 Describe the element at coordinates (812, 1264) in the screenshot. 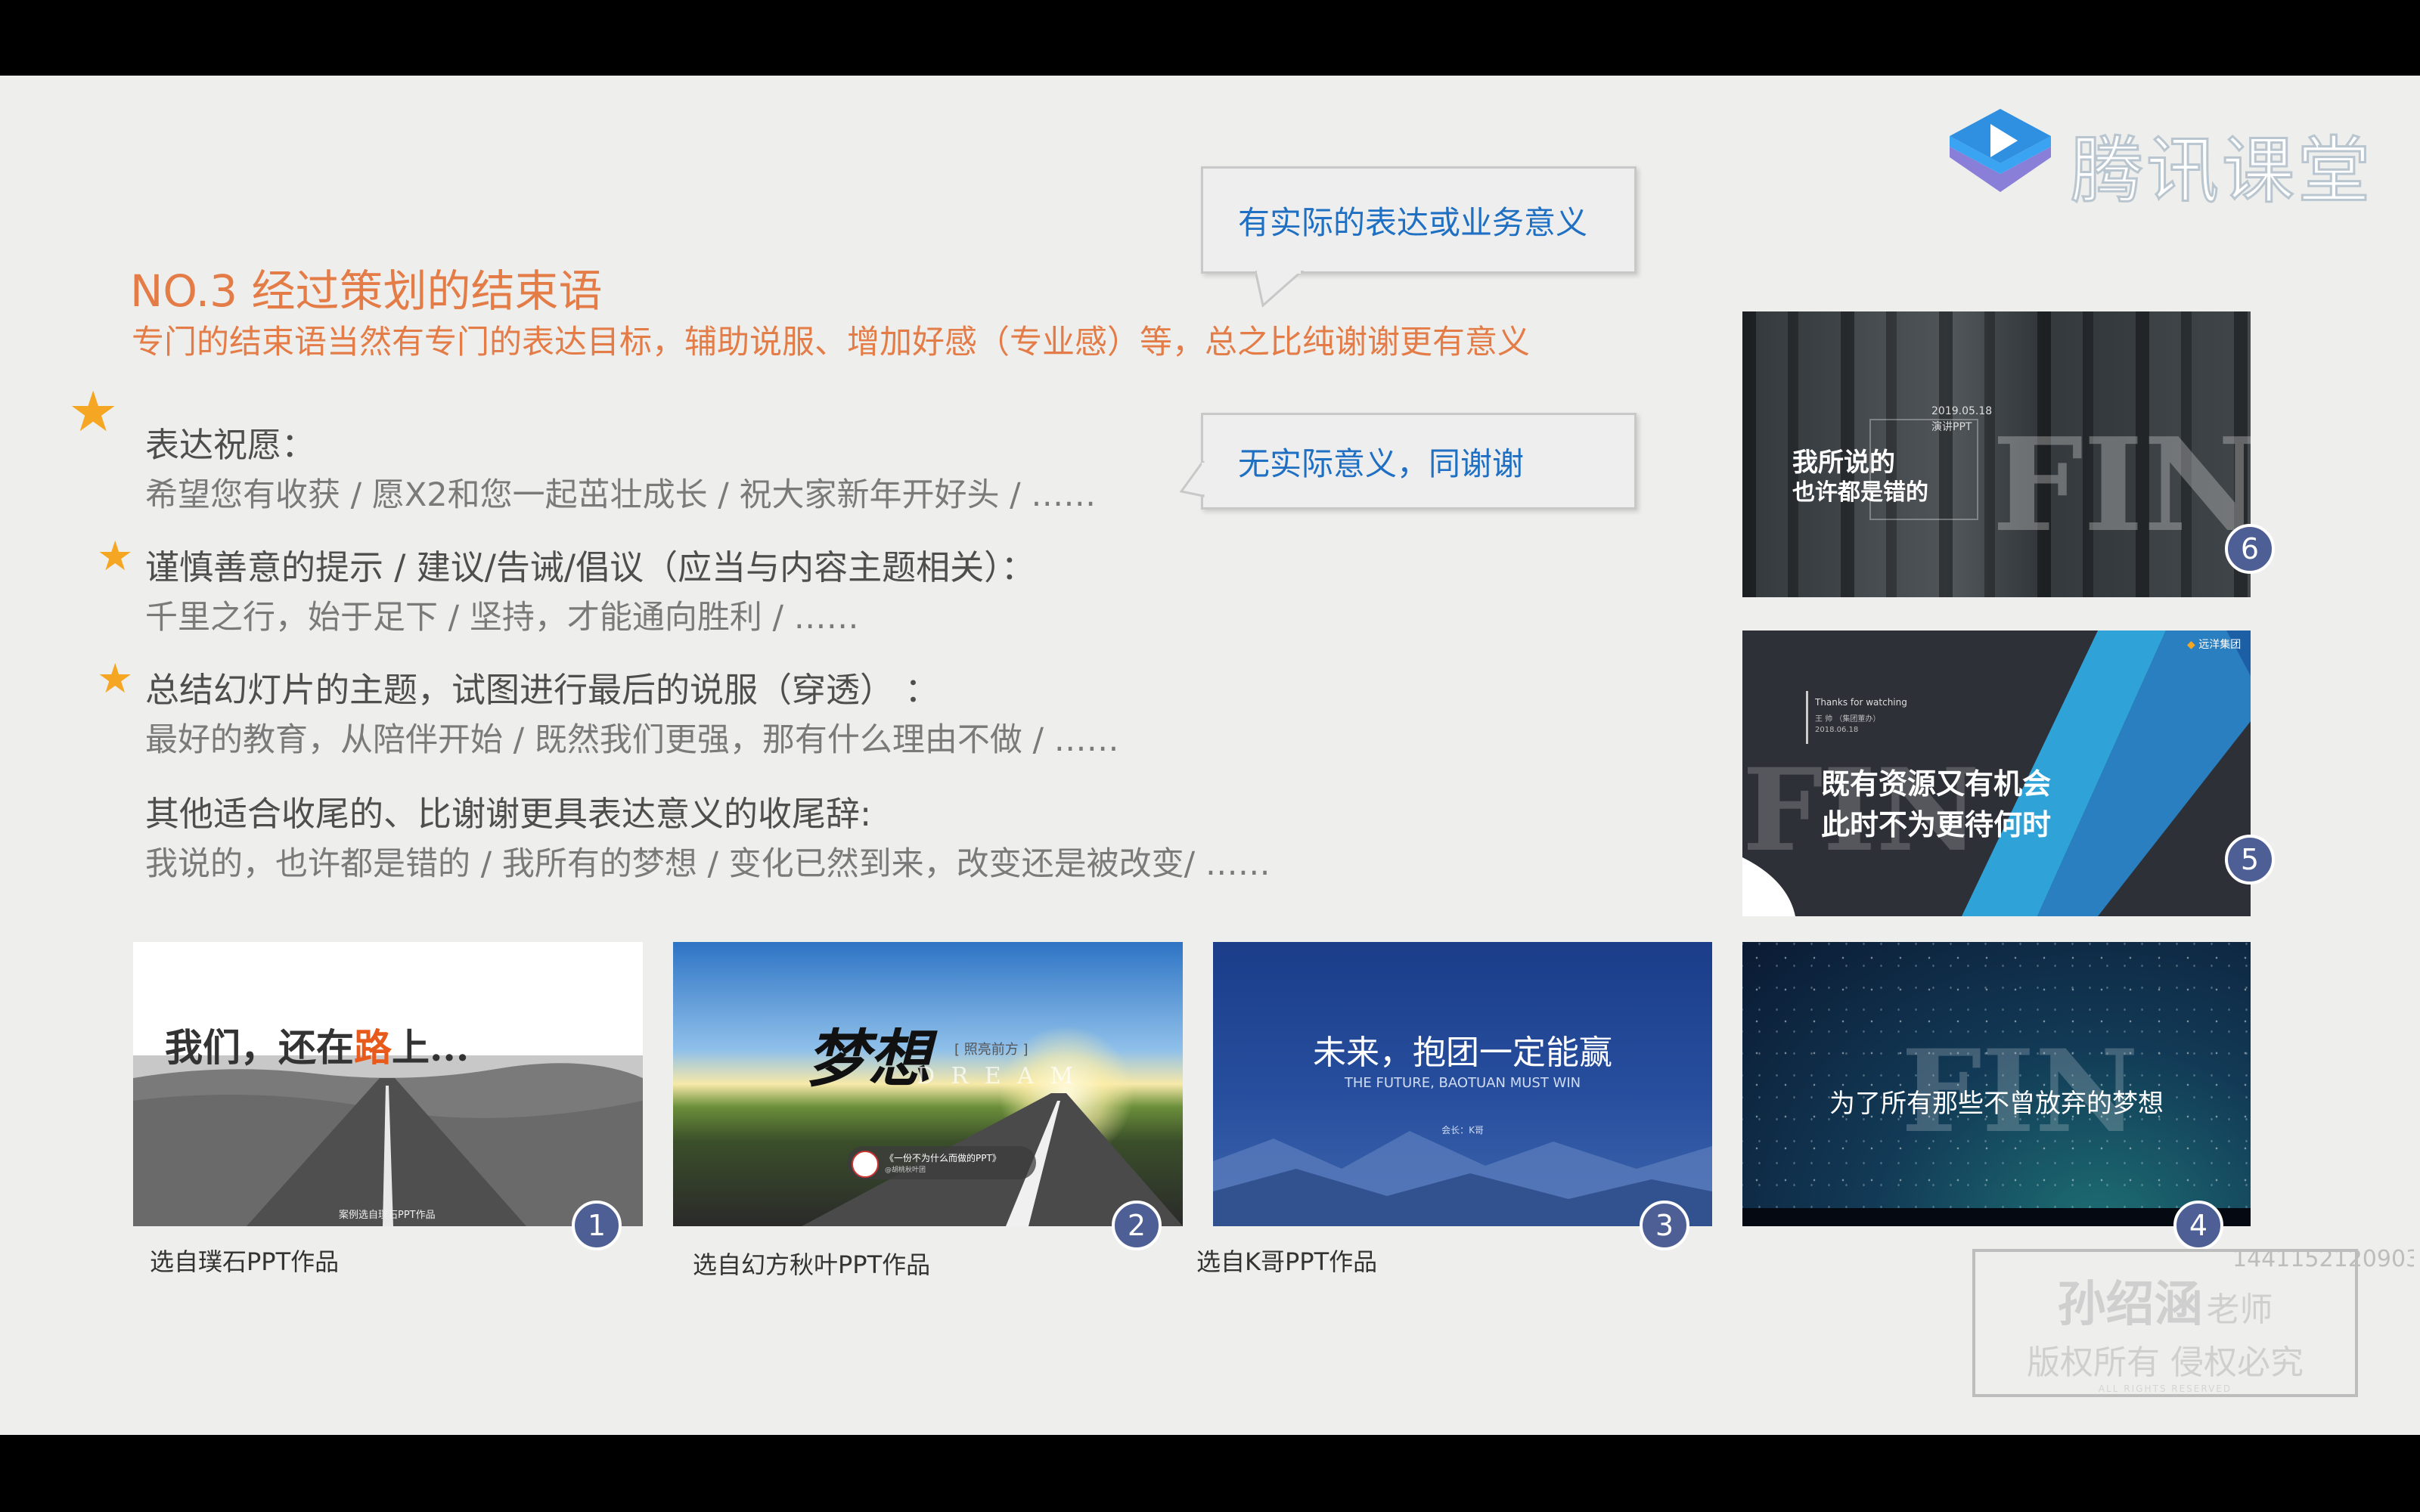

I see `thumbnail-caption: 选自幻方秋叶PPT作品` at that location.